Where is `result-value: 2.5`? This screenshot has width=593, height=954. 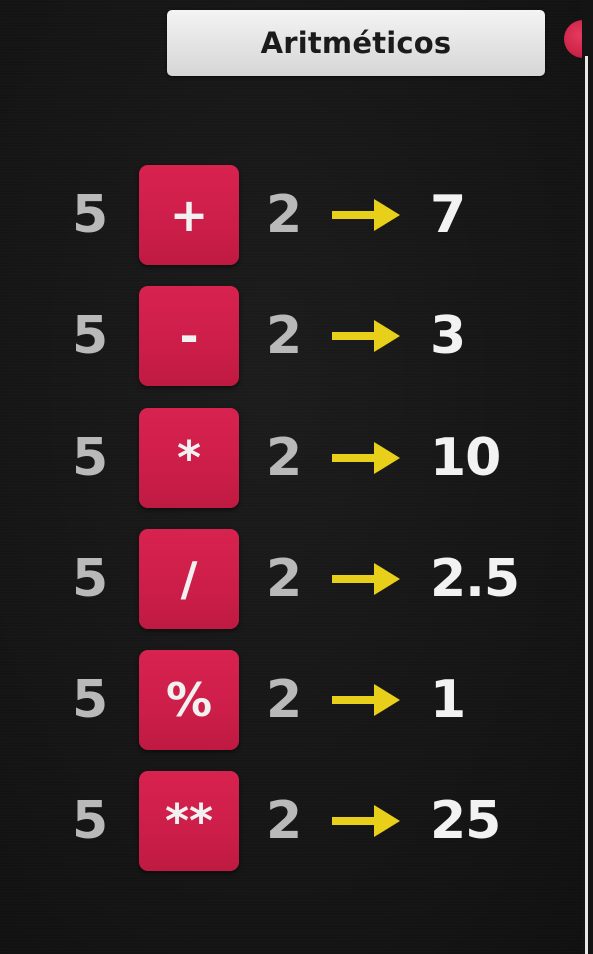
result-value: 2.5 is located at coordinates (475, 579).